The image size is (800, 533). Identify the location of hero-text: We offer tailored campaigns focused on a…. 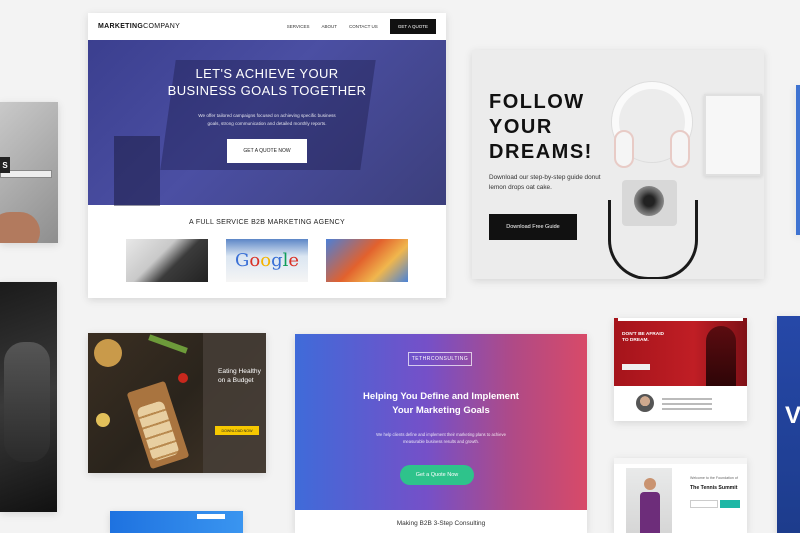
(267, 119).